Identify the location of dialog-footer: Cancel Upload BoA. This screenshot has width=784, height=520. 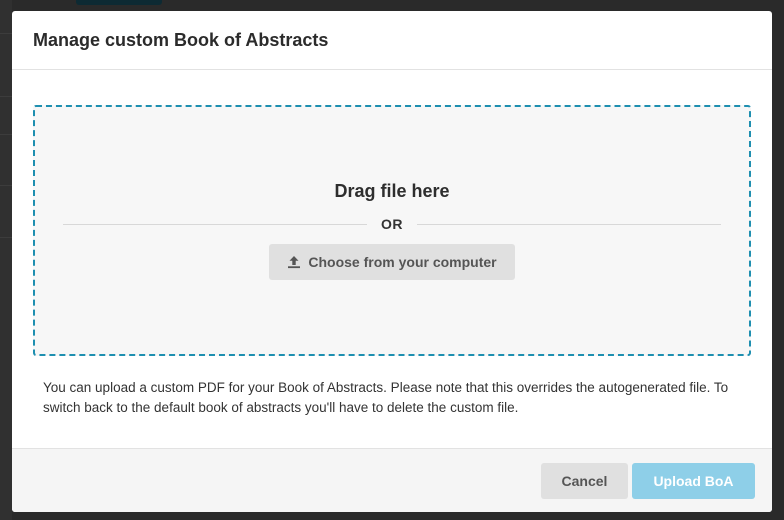
(392, 480).